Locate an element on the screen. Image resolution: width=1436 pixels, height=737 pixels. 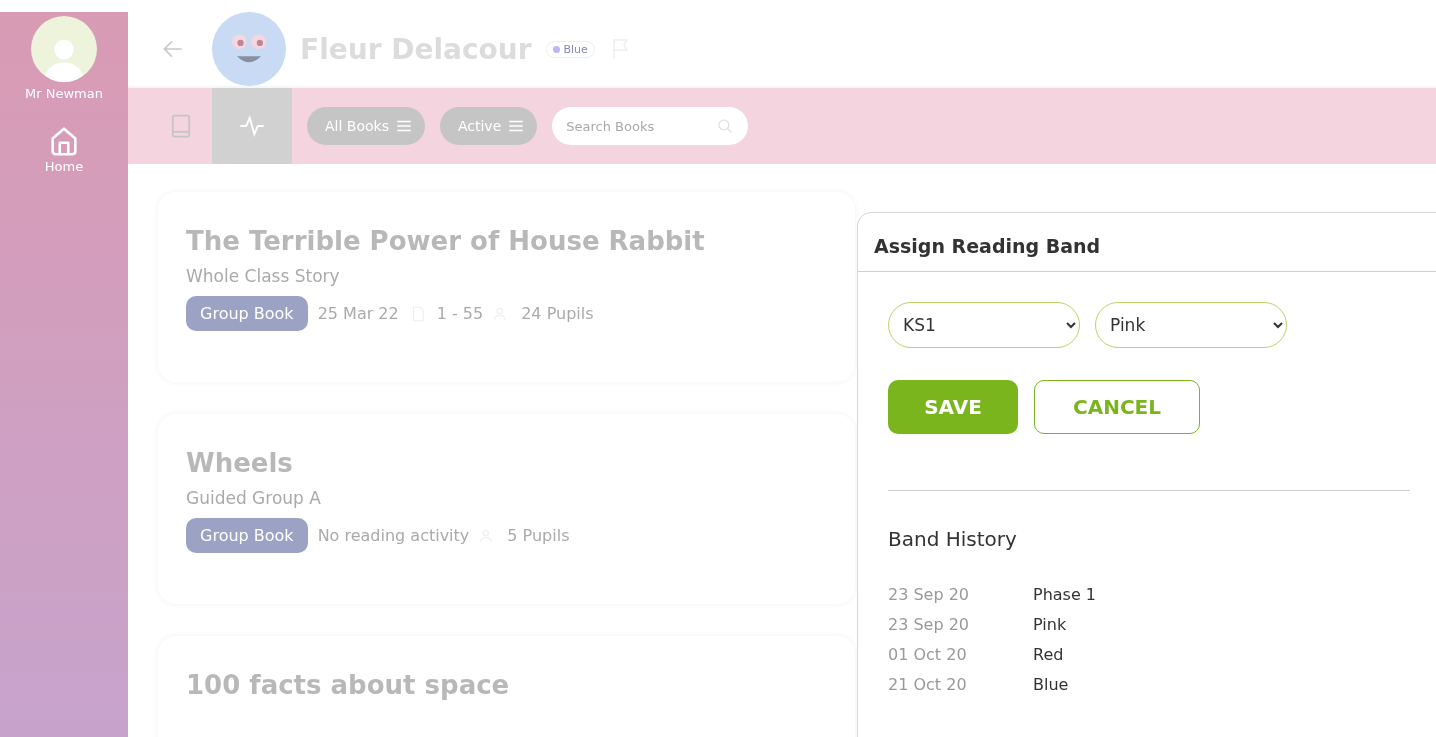
group-name: Whole Class Story is located at coordinates (263, 276).